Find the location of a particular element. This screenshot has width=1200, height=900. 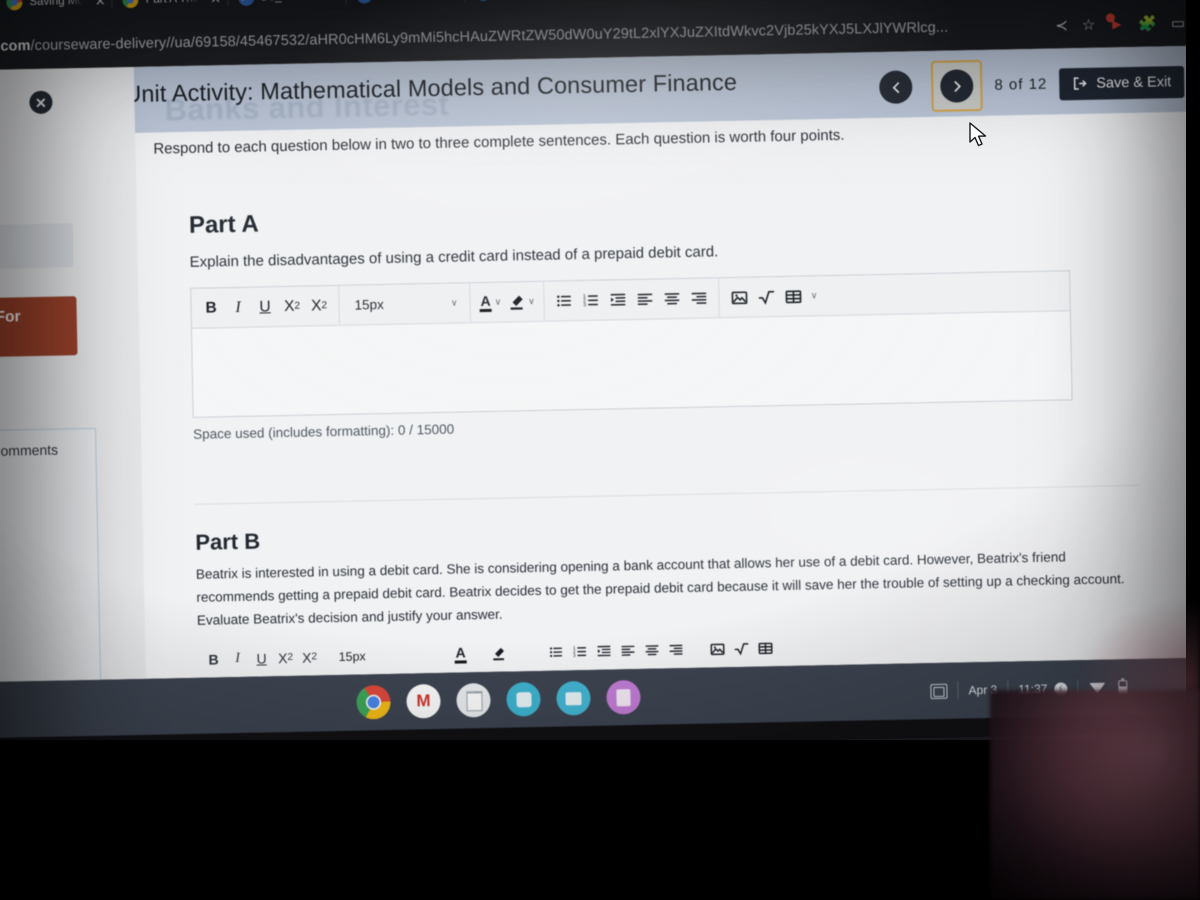

share-icon: ≺ is located at coordinates (1061, 25).